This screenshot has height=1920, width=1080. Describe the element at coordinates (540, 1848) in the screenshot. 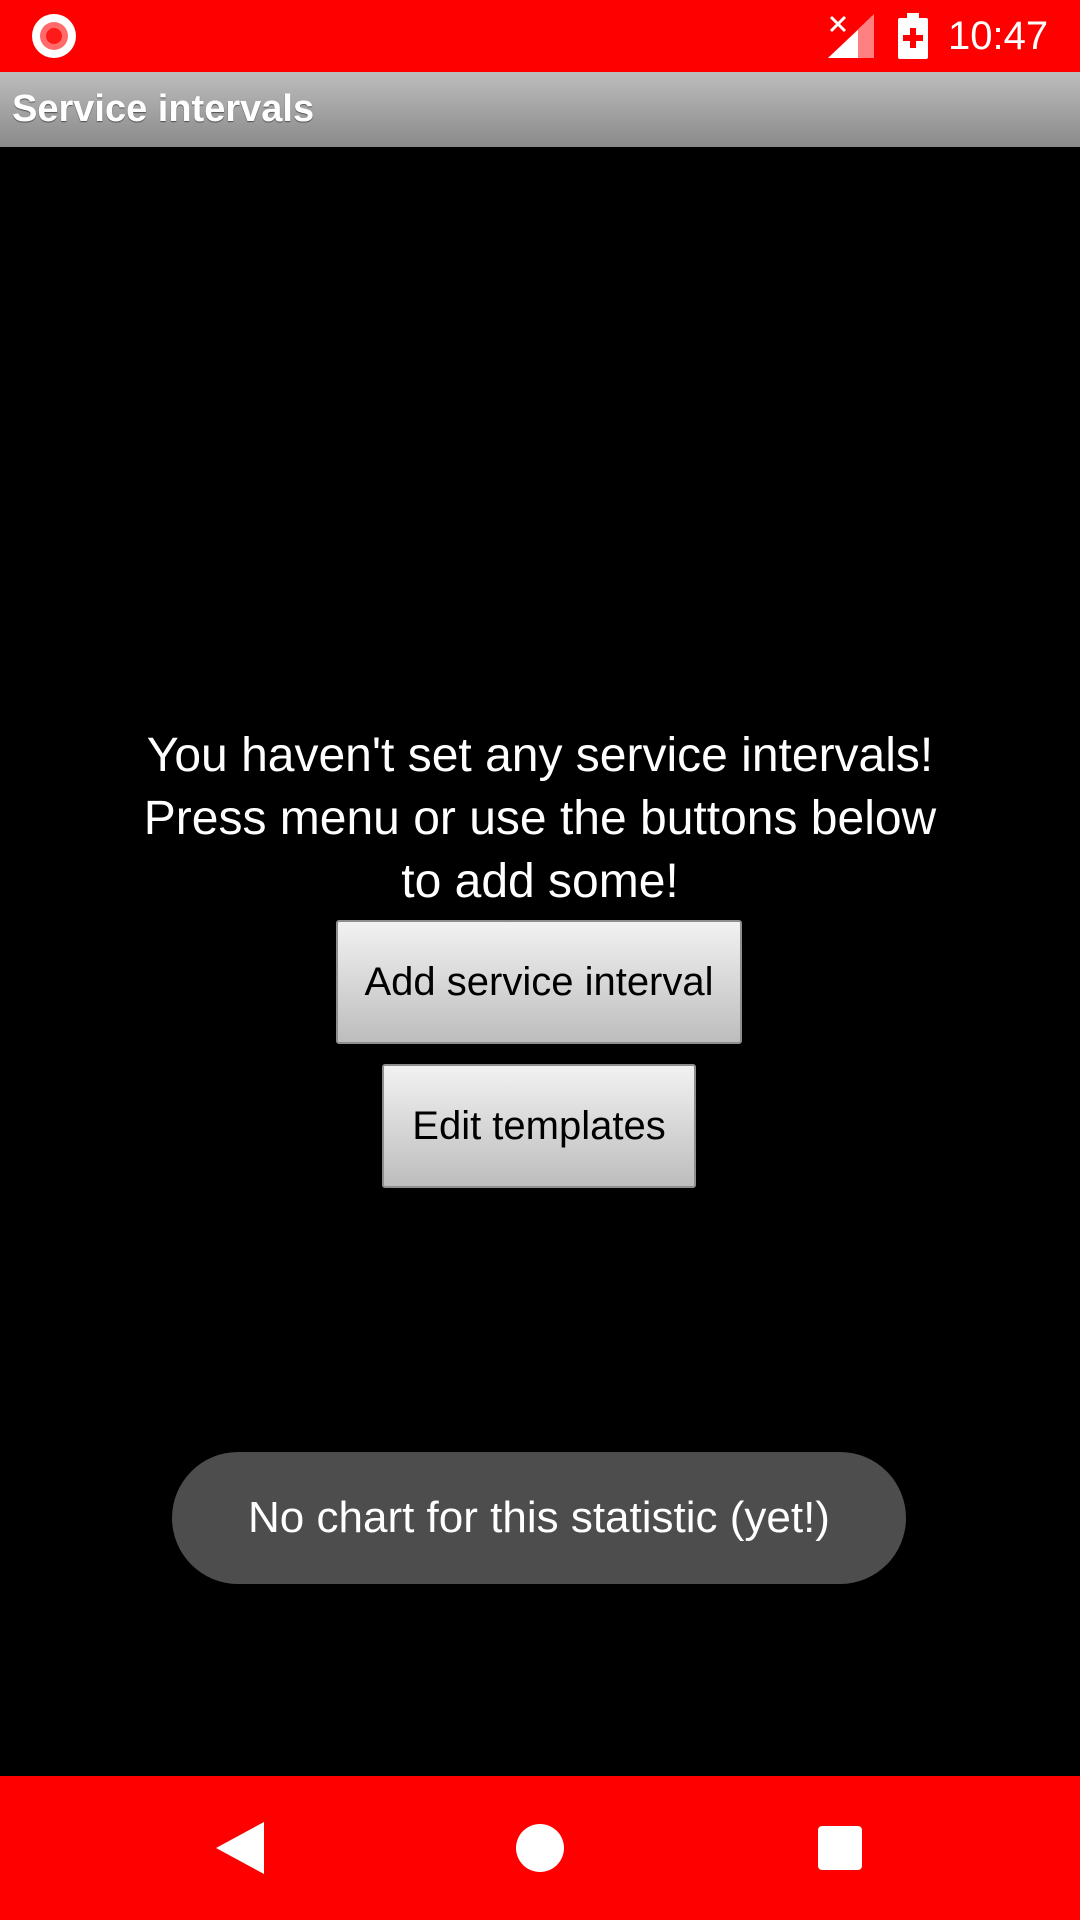

I see `home-icon` at that location.